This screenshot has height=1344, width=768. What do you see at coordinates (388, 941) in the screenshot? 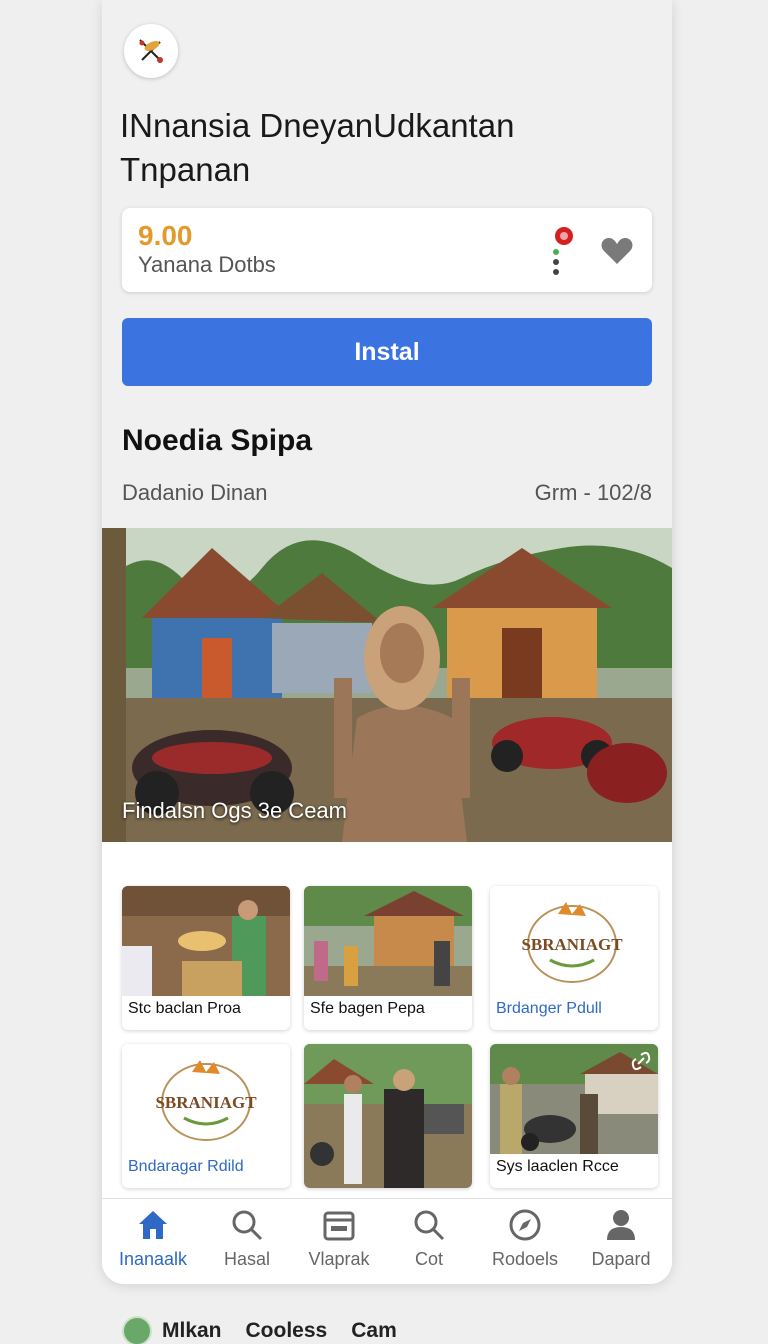
I see `village-gathering-image` at bounding box center [388, 941].